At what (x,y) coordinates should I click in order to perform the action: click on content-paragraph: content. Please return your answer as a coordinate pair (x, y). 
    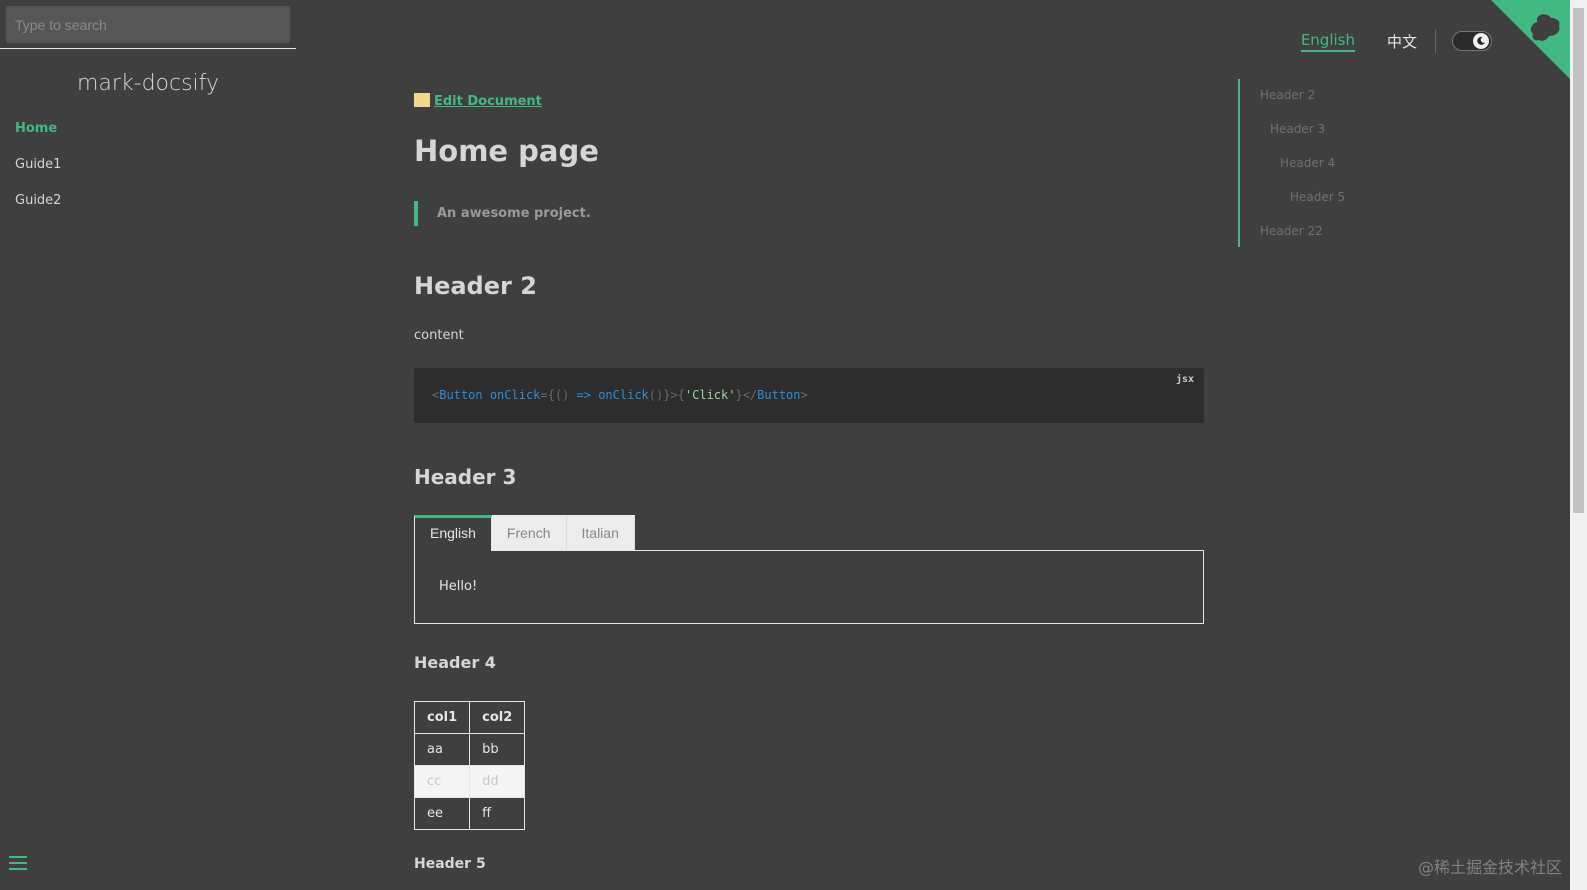
    Looking at the image, I should click on (439, 335).